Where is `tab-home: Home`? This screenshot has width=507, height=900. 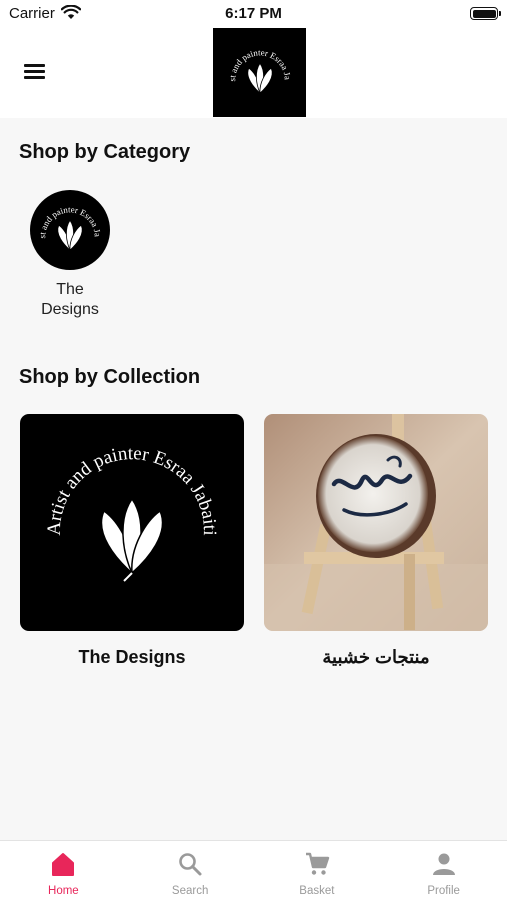
tab-home: Home is located at coordinates (63, 870).